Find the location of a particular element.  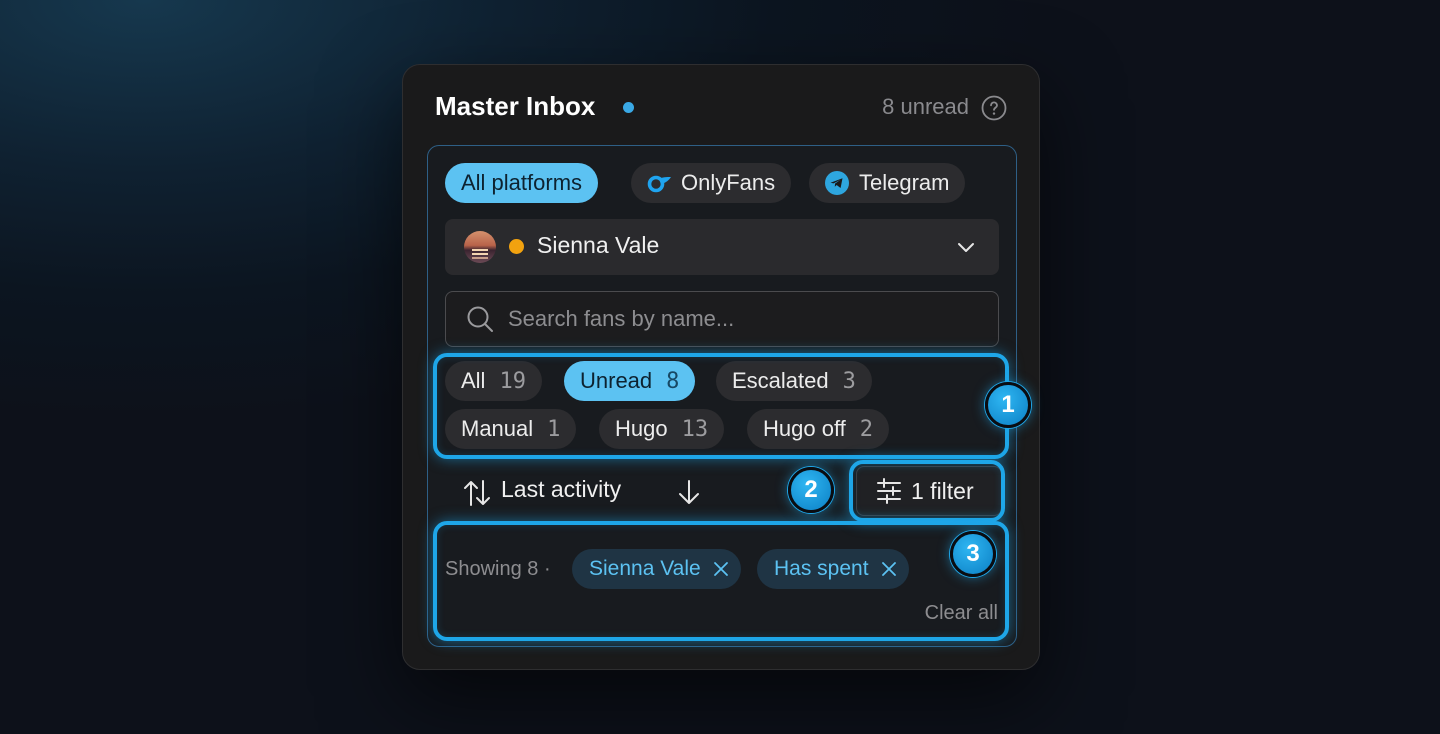

platform-tab-telegram: Telegram is located at coordinates (887, 183).